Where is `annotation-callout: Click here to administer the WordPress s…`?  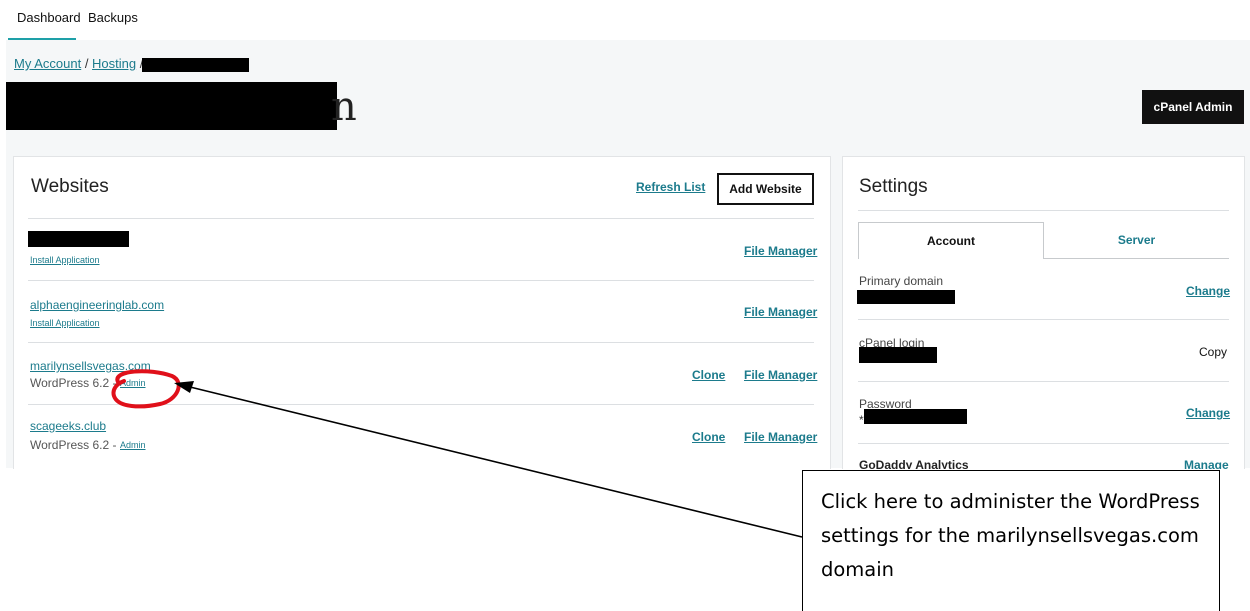
annotation-callout: Click here to administer the WordPress s… is located at coordinates (1011, 540).